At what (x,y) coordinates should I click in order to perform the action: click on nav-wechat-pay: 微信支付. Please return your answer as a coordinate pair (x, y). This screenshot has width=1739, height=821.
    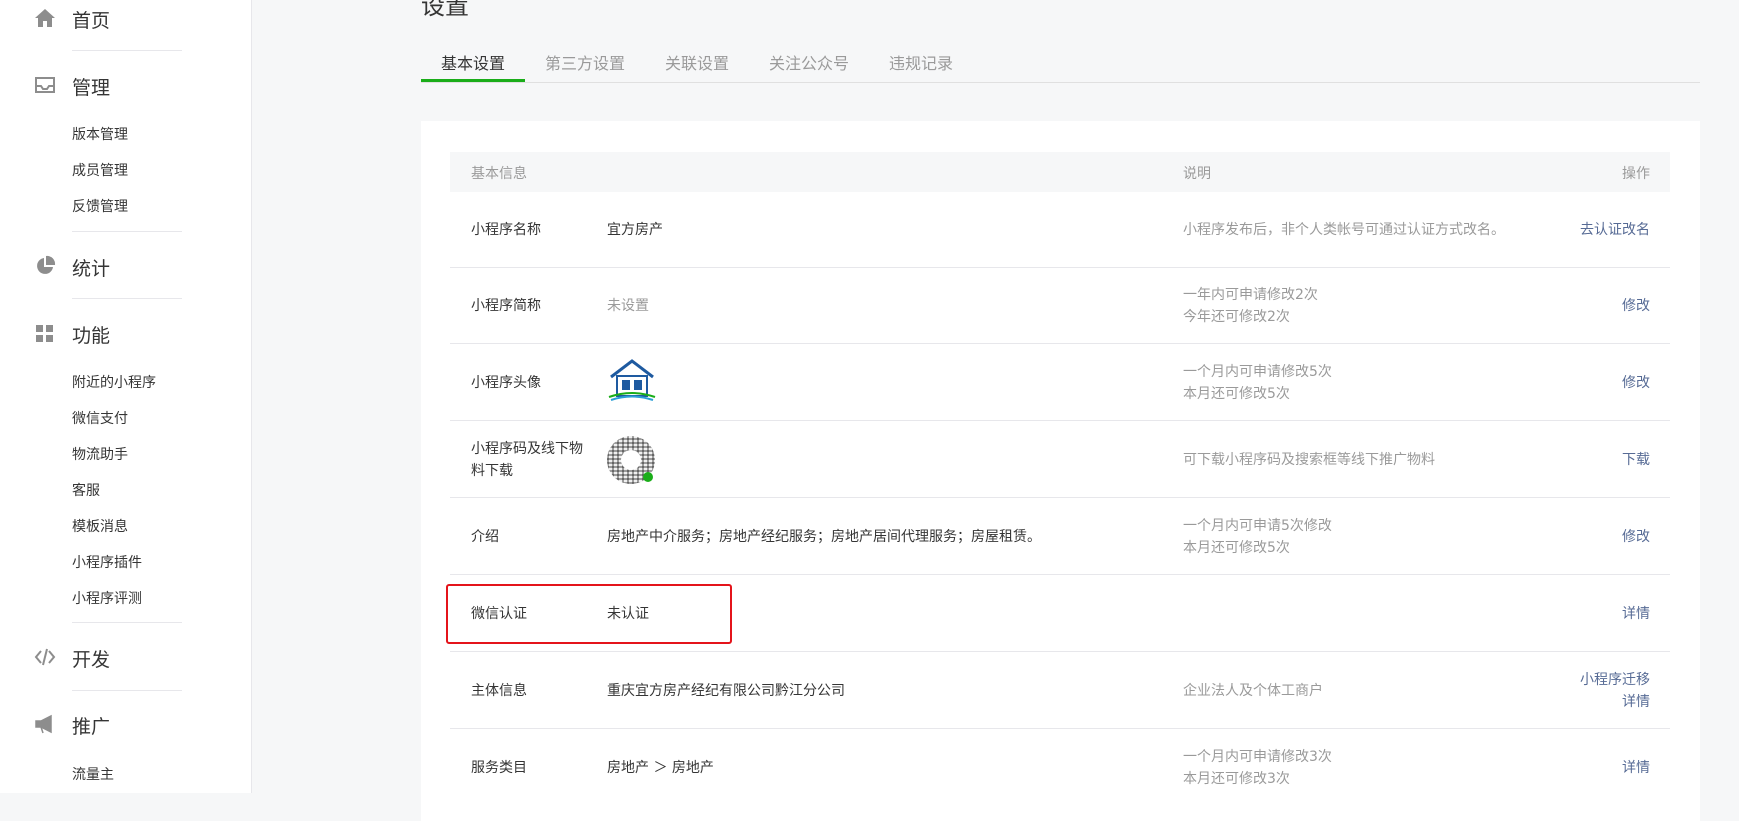
    Looking at the image, I should click on (100, 418).